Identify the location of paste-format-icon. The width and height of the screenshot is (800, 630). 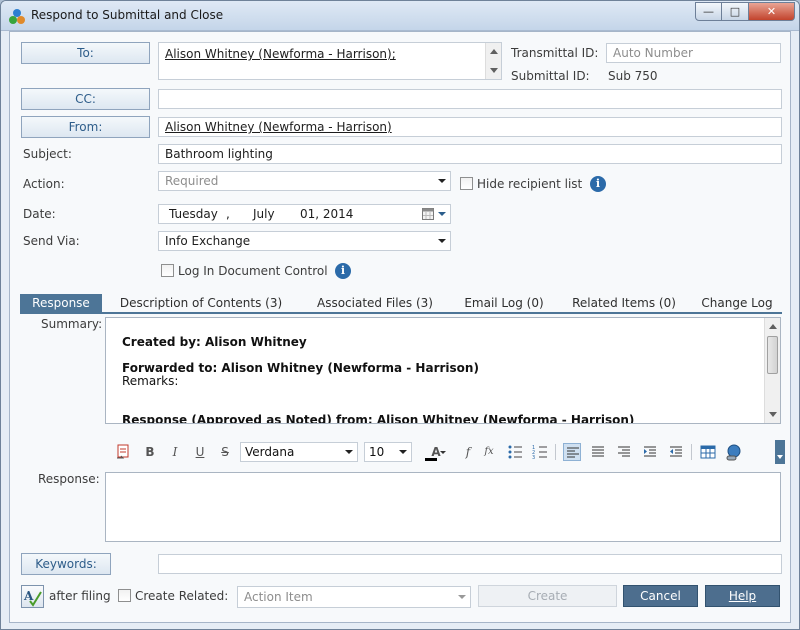
(124, 452).